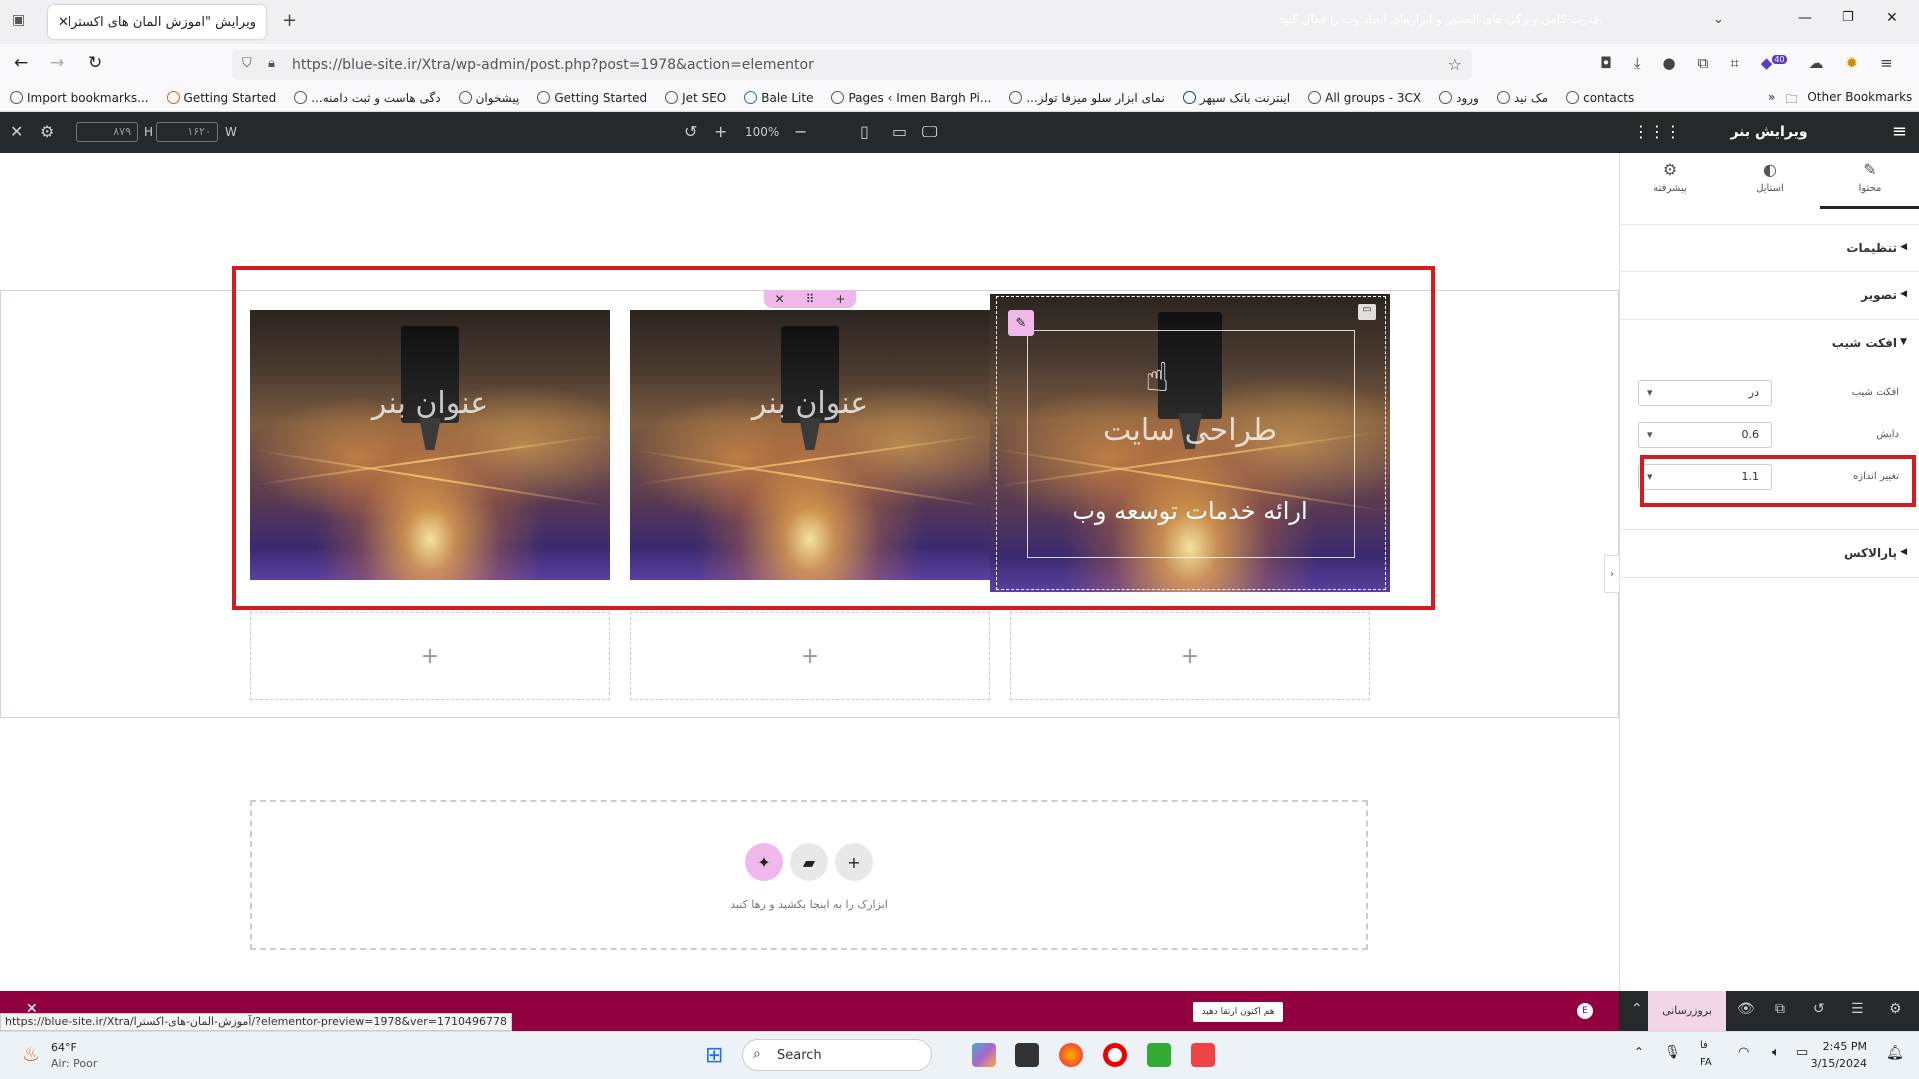 The width and height of the screenshot is (1919, 1079). Describe the element at coordinates (1703, 63) in the screenshot. I see `extensions-icon: ⧉` at that location.